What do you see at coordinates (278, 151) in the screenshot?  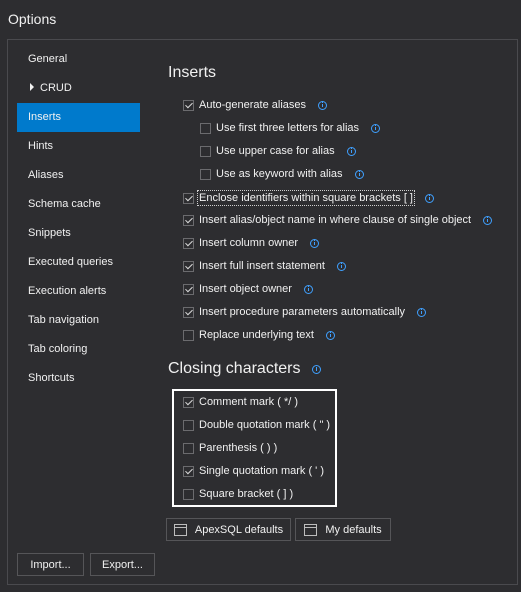 I see `option-upper-case-alias: Use upper case for alias` at bounding box center [278, 151].